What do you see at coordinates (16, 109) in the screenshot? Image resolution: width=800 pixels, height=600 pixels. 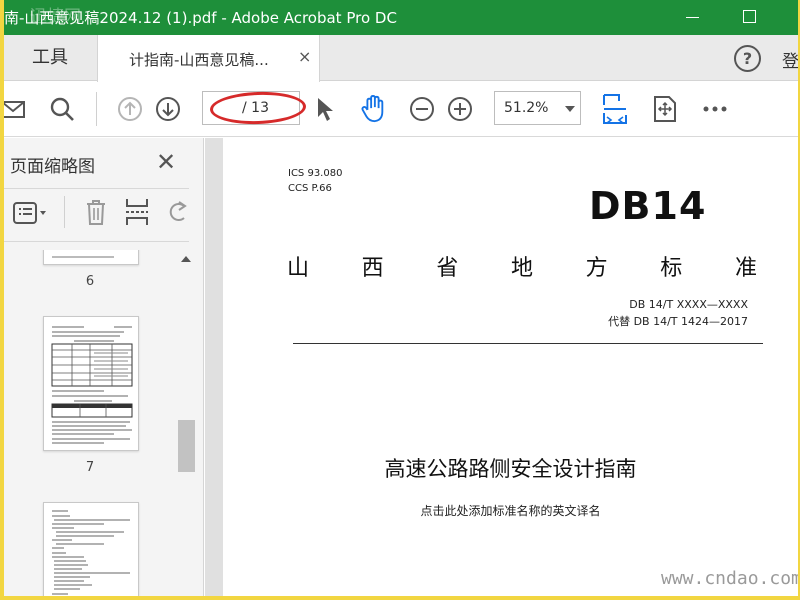 I see `email-icon` at bounding box center [16, 109].